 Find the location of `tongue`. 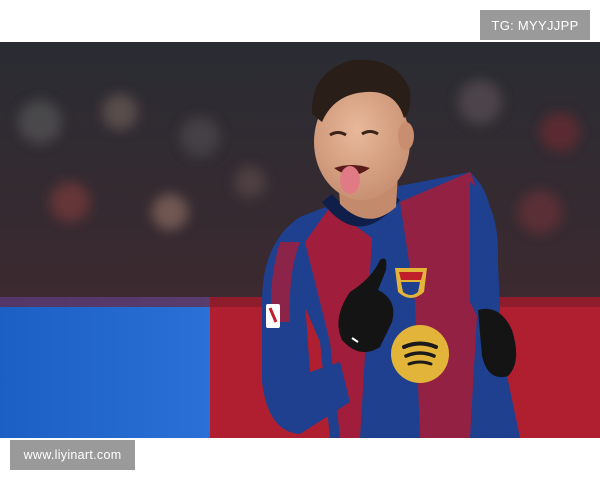

tongue is located at coordinates (350, 180).